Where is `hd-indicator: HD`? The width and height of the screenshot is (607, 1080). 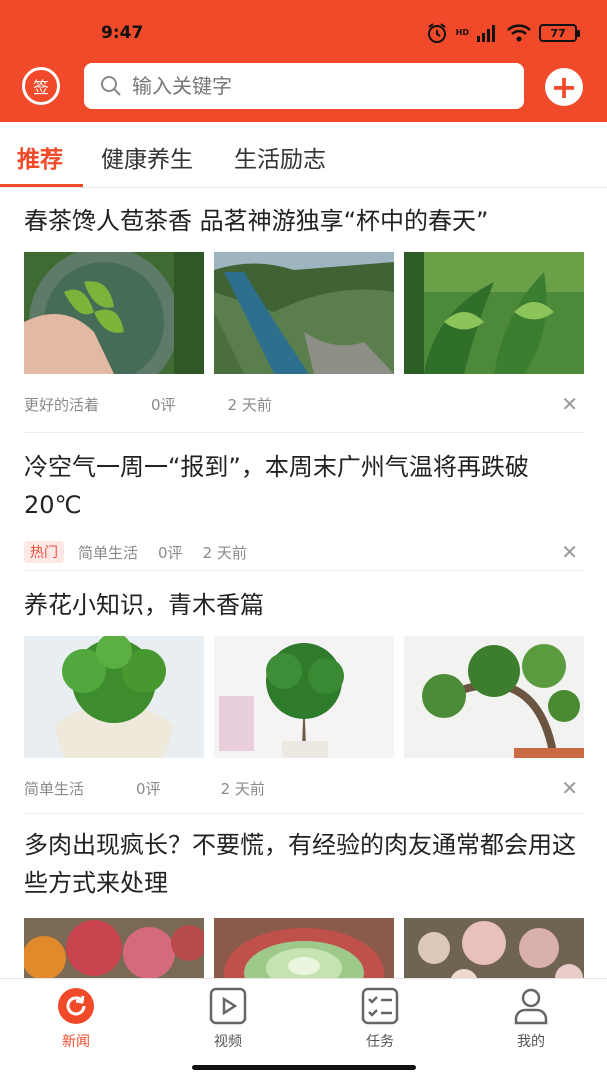 hd-indicator: HD is located at coordinates (462, 32).